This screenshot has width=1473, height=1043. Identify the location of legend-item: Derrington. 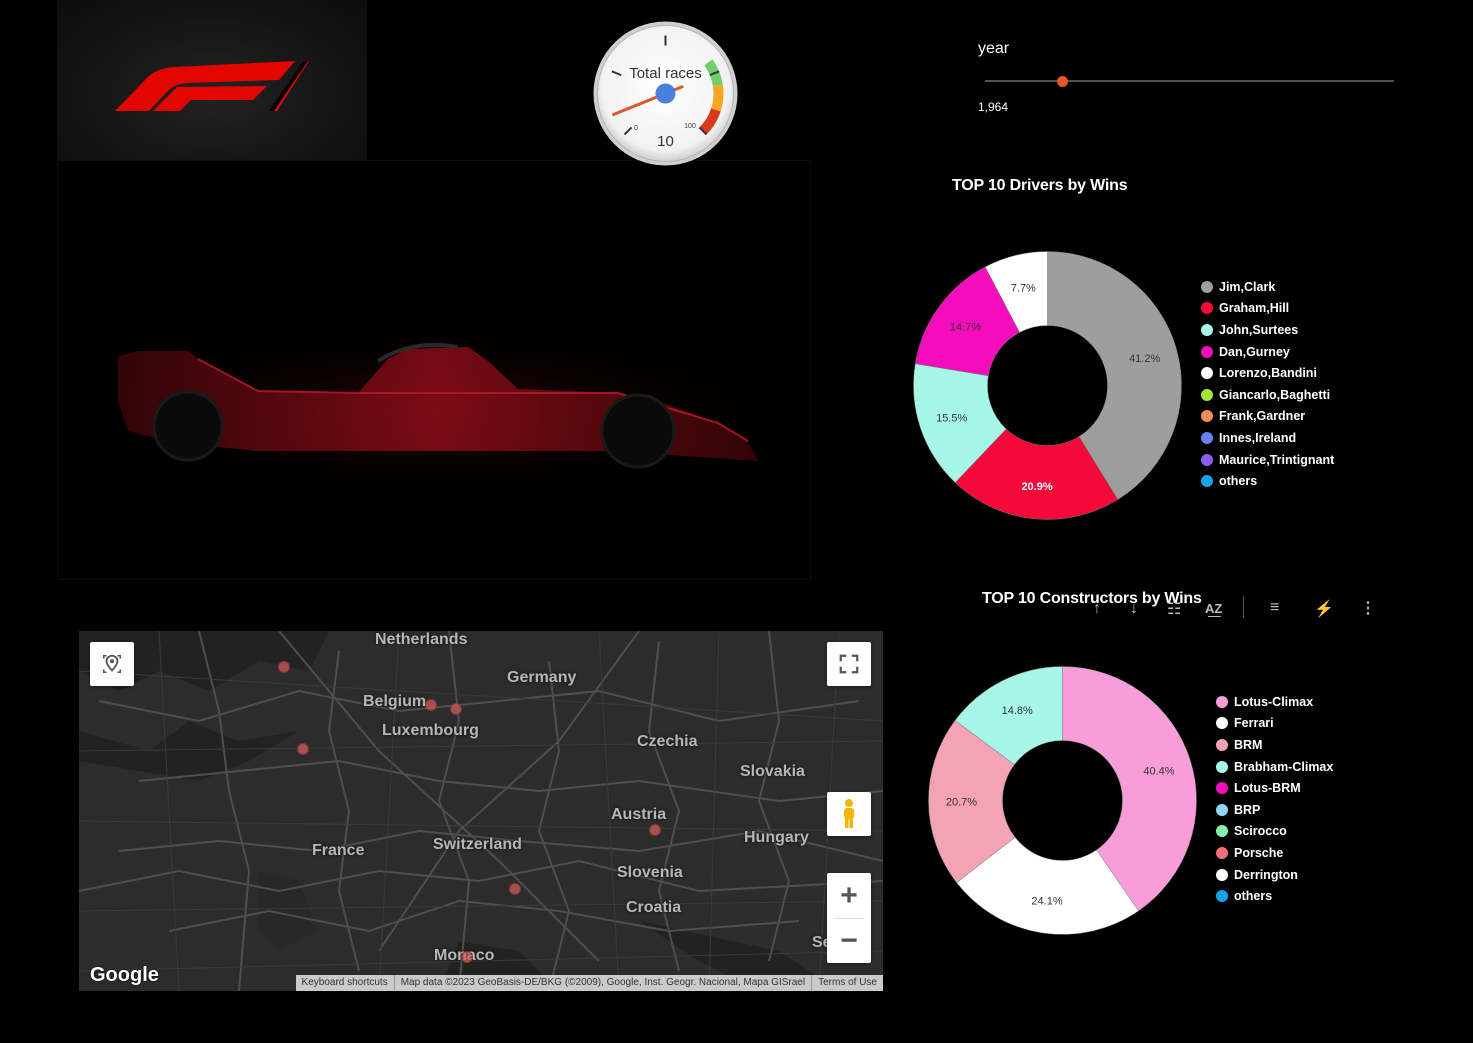
(1274, 875).